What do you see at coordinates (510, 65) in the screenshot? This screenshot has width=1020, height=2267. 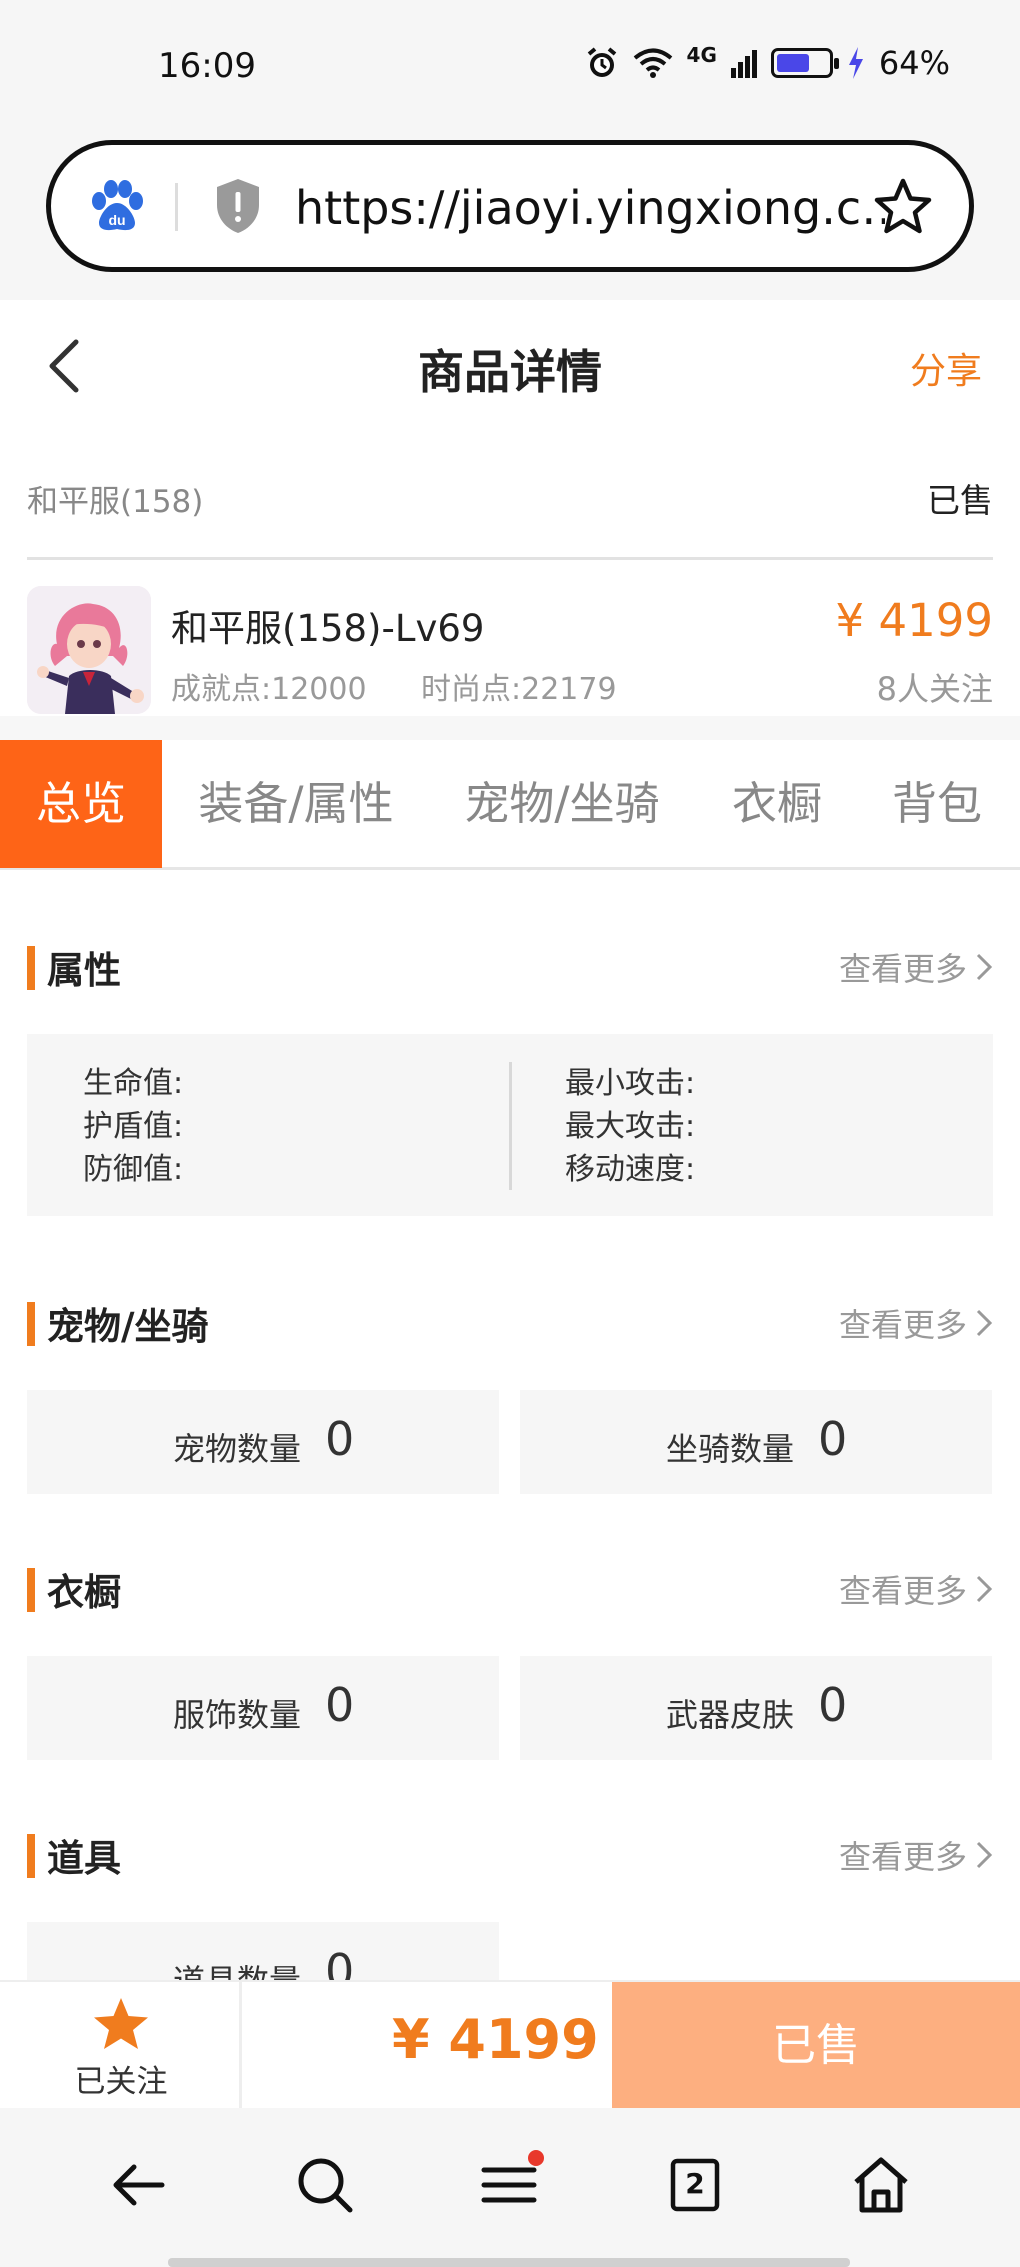 I see `status-bar: 16:09 4G 64%` at bounding box center [510, 65].